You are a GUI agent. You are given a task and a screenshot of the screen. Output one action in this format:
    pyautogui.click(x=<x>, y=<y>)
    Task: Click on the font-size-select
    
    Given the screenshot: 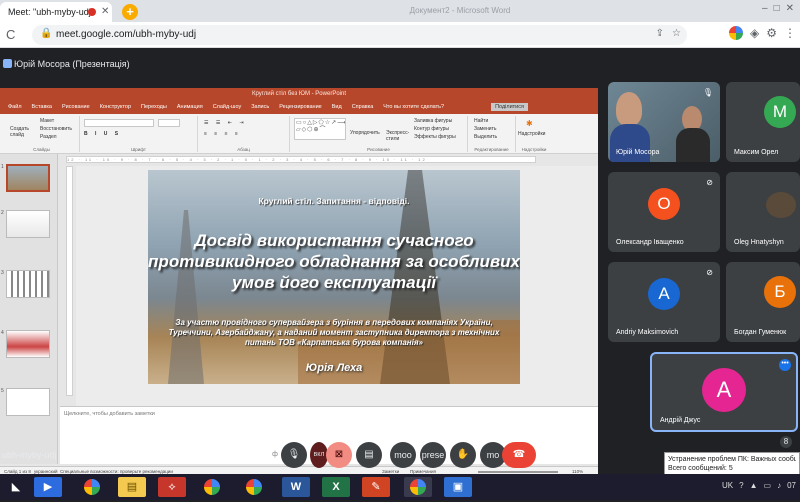 What is the action you would take?
    pyautogui.click(x=169, y=123)
    